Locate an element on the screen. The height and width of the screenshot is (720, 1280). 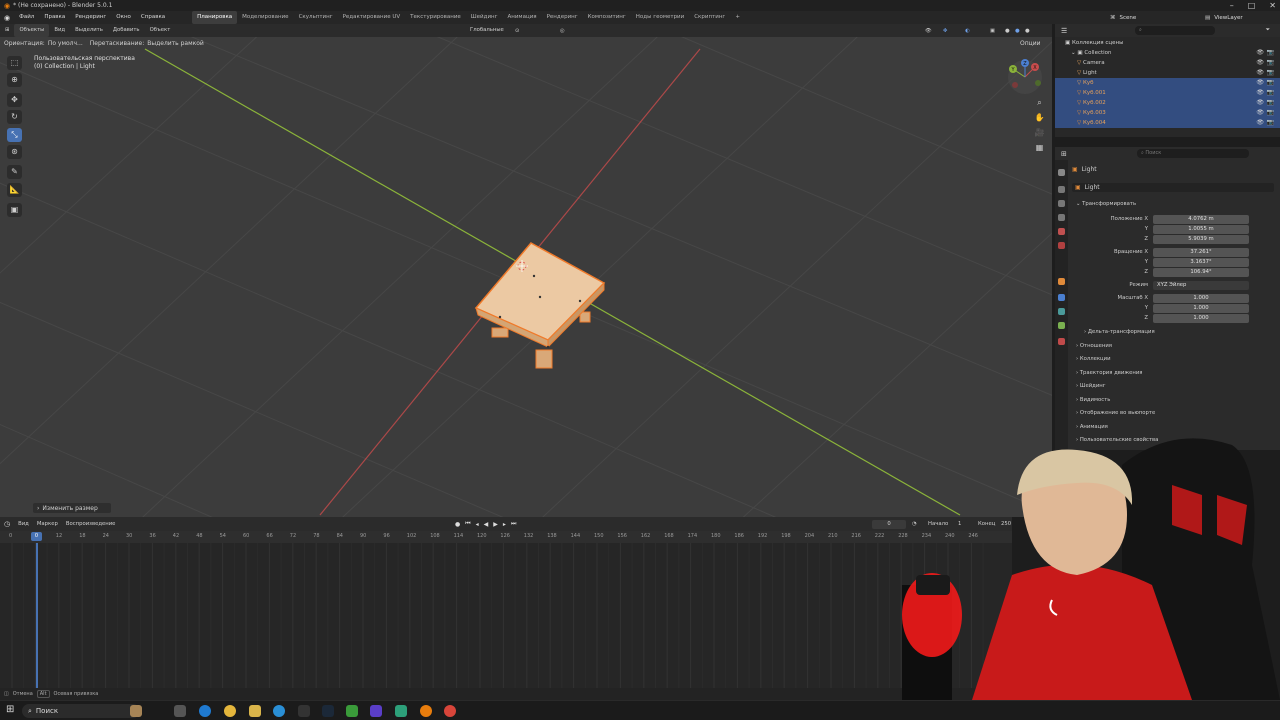
timeline-menu-playback: Воспроизведение is located at coordinates (91, 524).